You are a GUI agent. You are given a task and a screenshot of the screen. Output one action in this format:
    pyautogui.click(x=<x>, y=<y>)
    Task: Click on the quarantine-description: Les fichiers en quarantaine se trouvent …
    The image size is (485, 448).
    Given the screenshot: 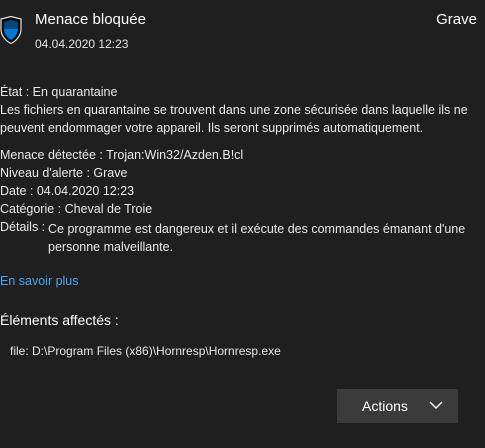 What is the action you would take?
    pyautogui.click(x=234, y=119)
    